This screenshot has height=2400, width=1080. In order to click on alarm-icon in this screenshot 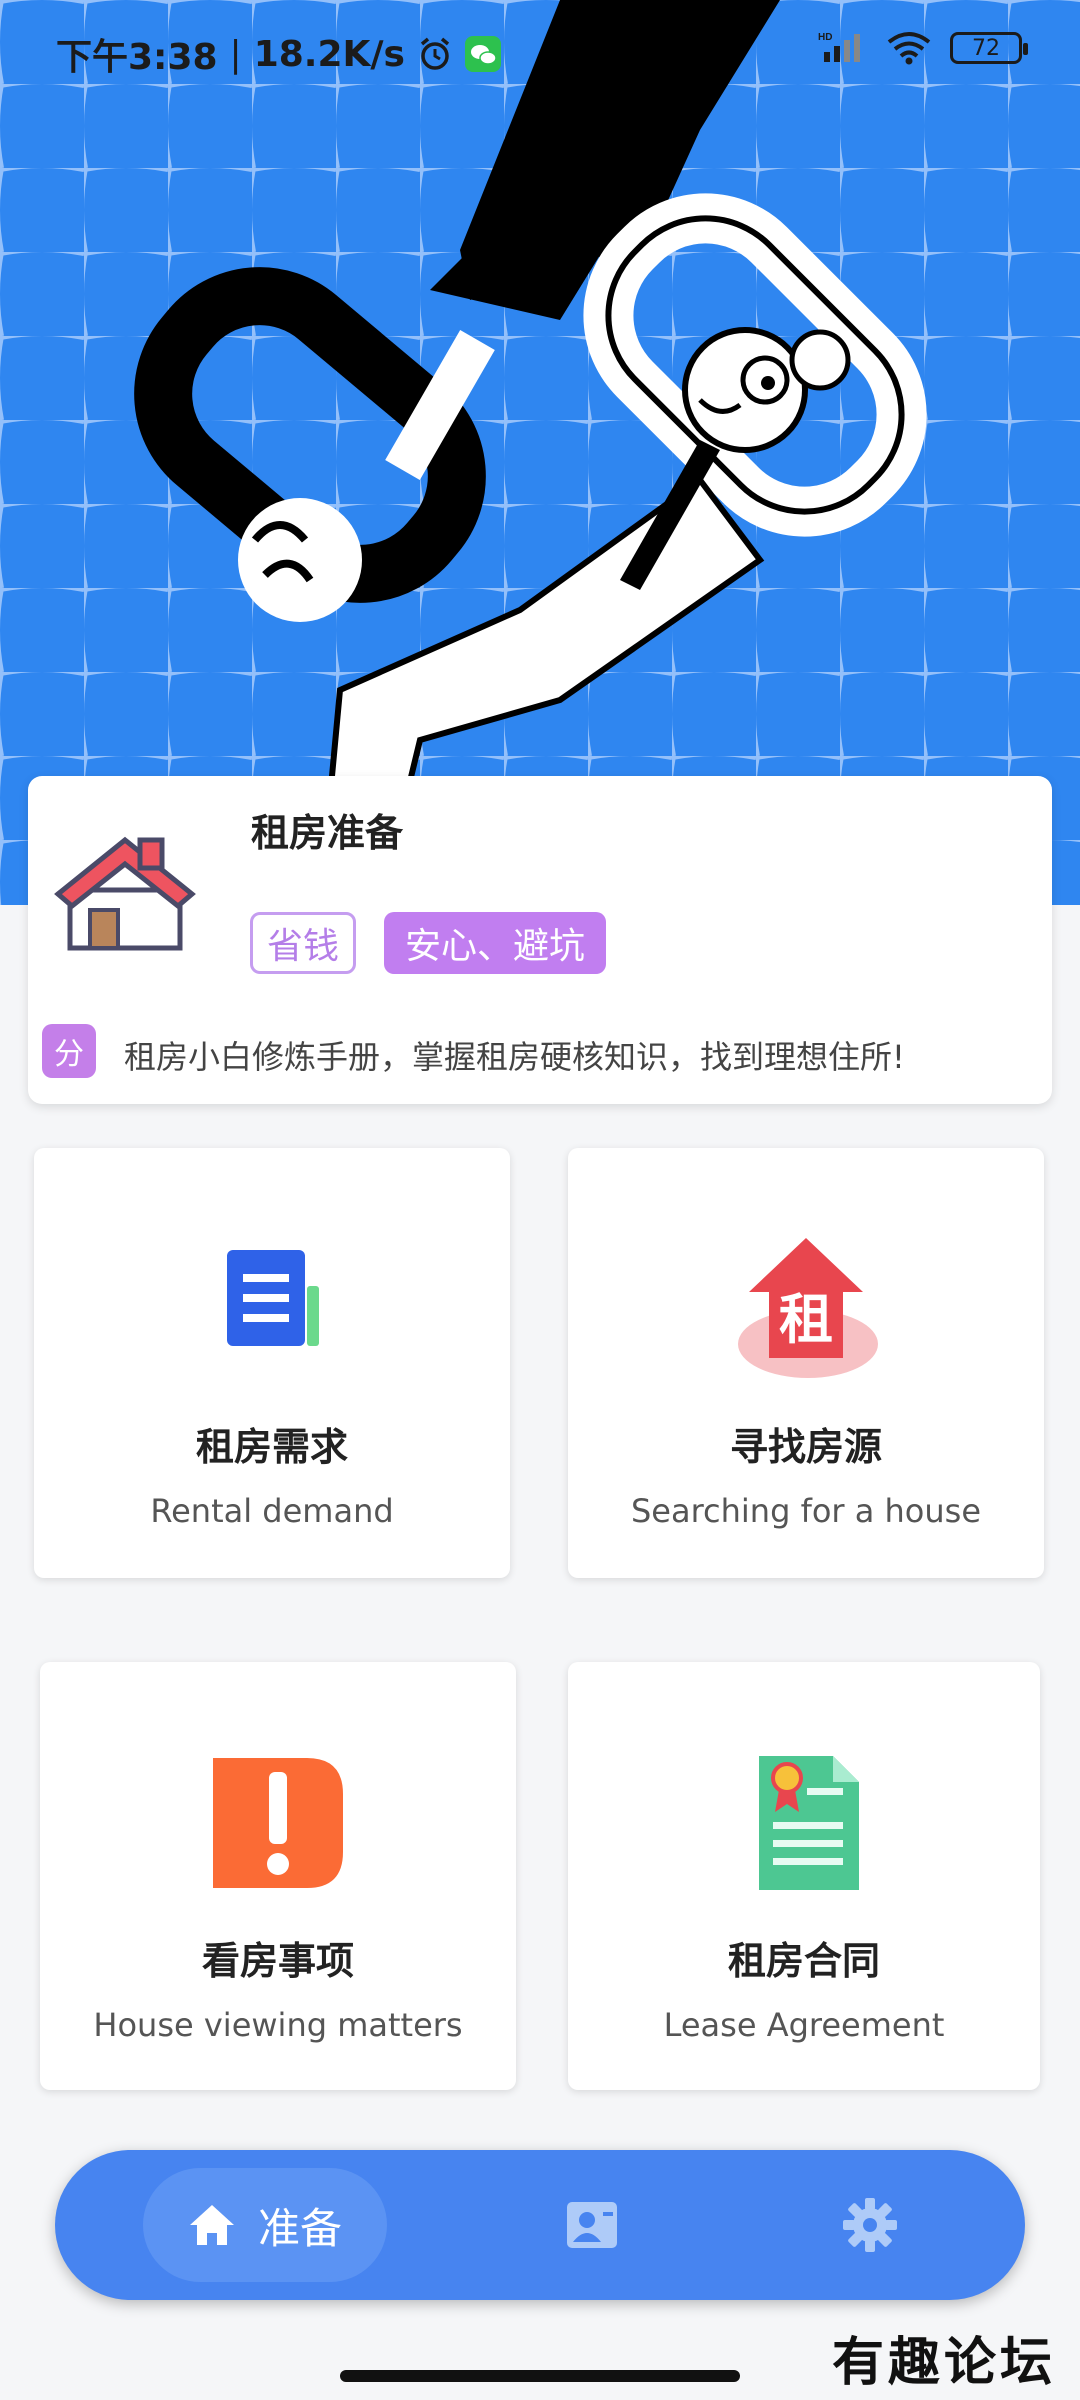, I will do `click(435, 53)`.